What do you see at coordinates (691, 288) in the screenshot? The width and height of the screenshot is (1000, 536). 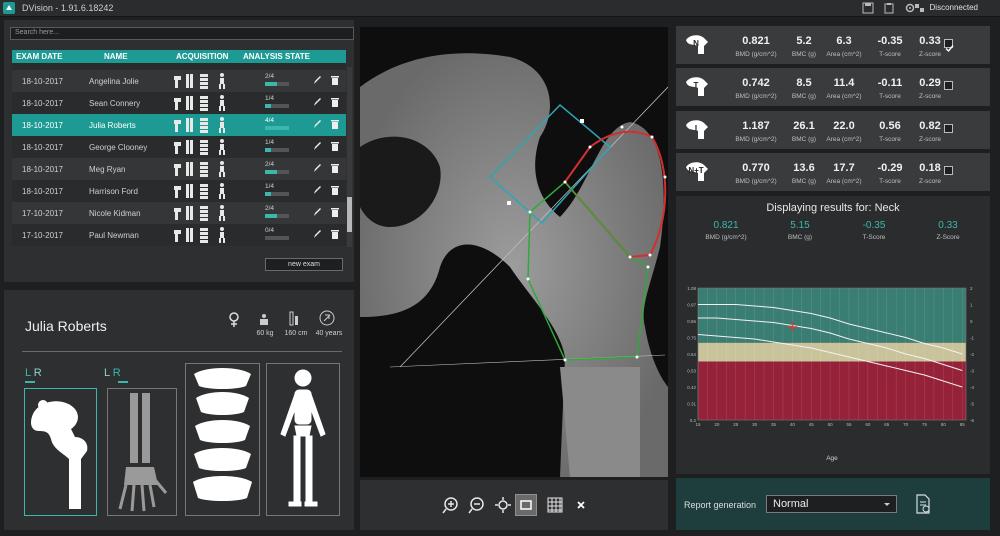 I see `y-tick-left: 1.08` at bounding box center [691, 288].